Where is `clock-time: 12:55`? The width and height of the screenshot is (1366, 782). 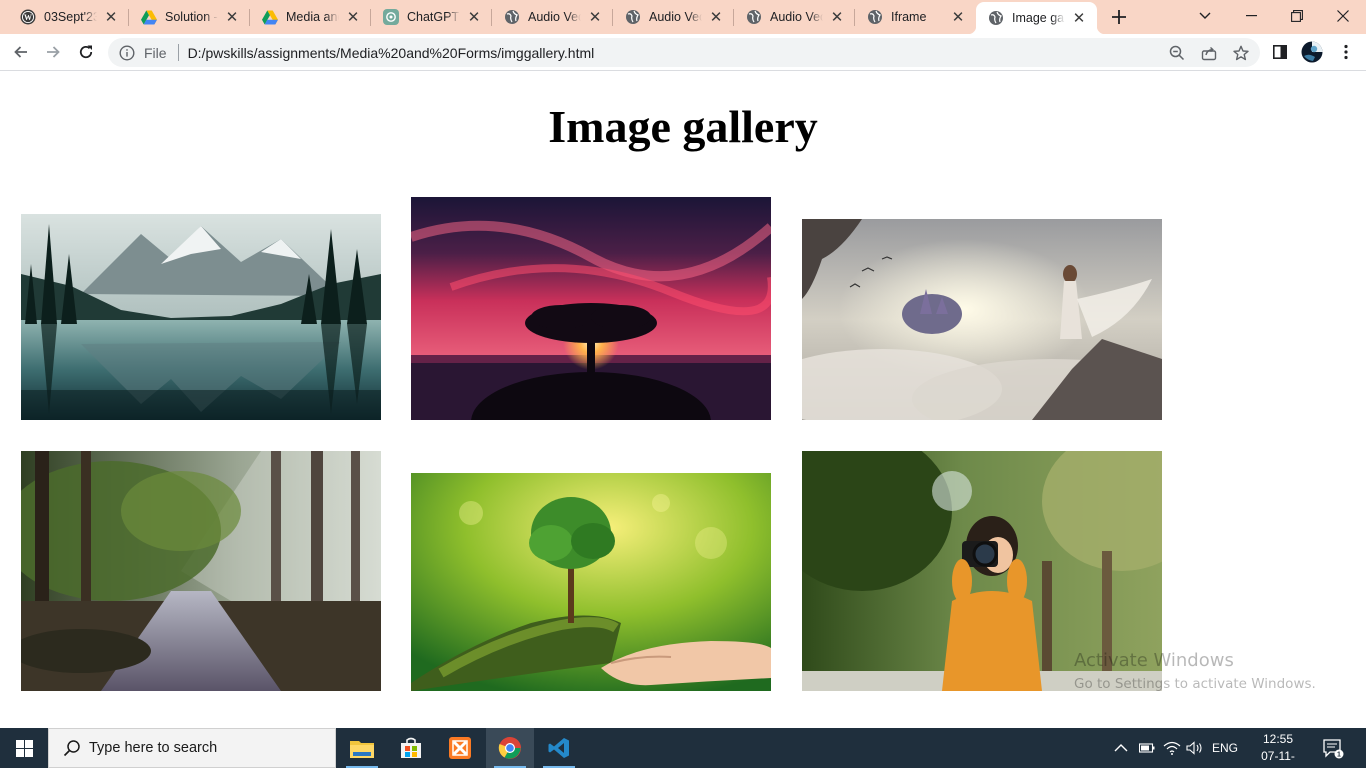
clock-time: 12:55 is located at coordinates (1278, 739).